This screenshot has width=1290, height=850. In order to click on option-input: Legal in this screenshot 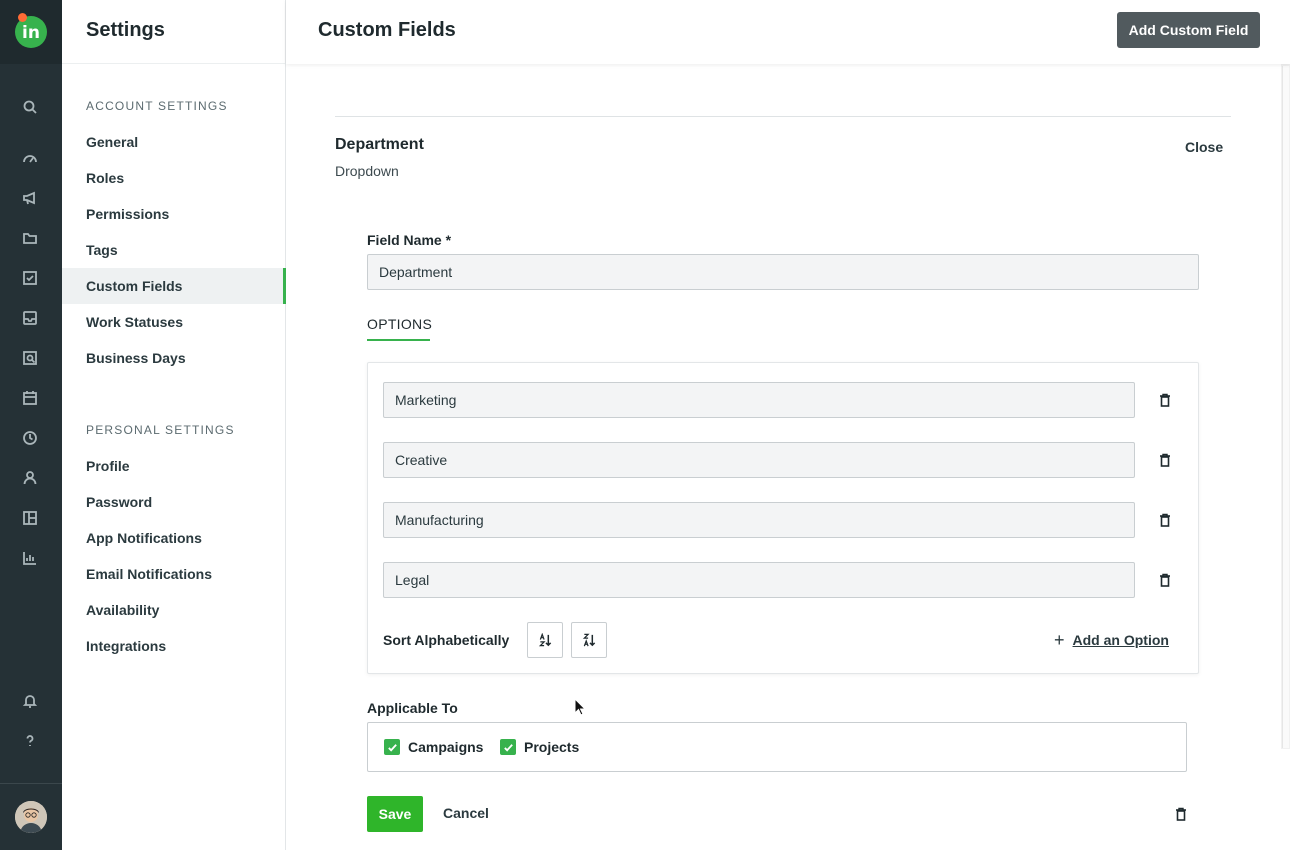, I will do `click(759, 580)`.